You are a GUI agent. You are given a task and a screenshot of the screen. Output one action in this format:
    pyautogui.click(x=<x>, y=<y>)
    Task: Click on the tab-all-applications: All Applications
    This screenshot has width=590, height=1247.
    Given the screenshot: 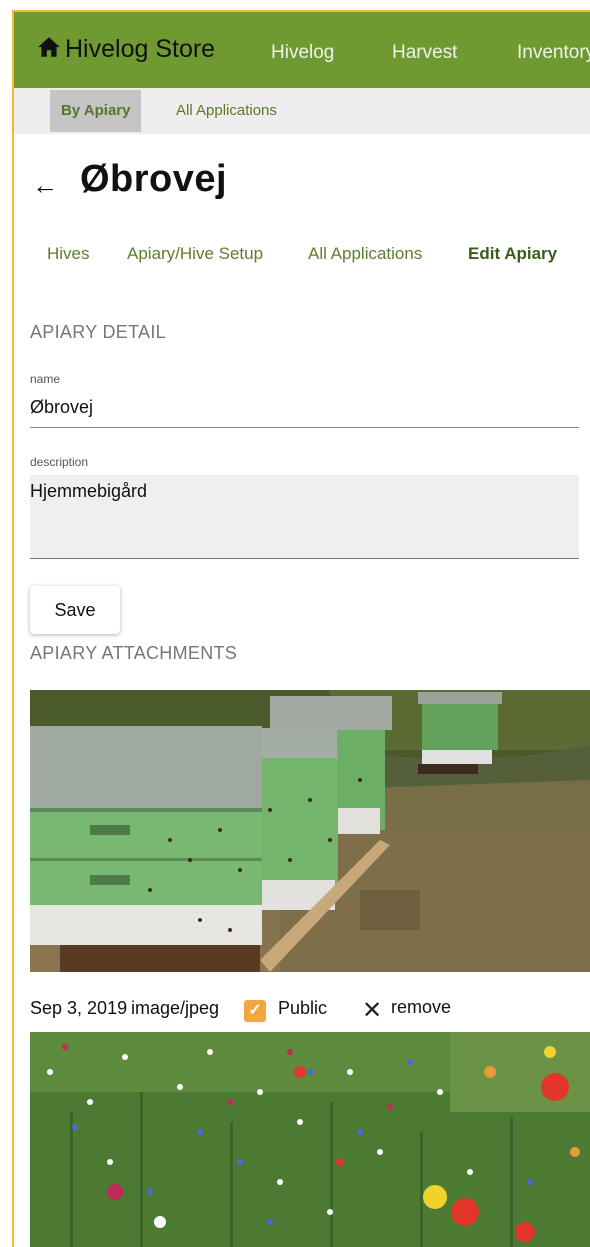 What is the action you would take?
    pyautogui.click(x=365, y=254)
    